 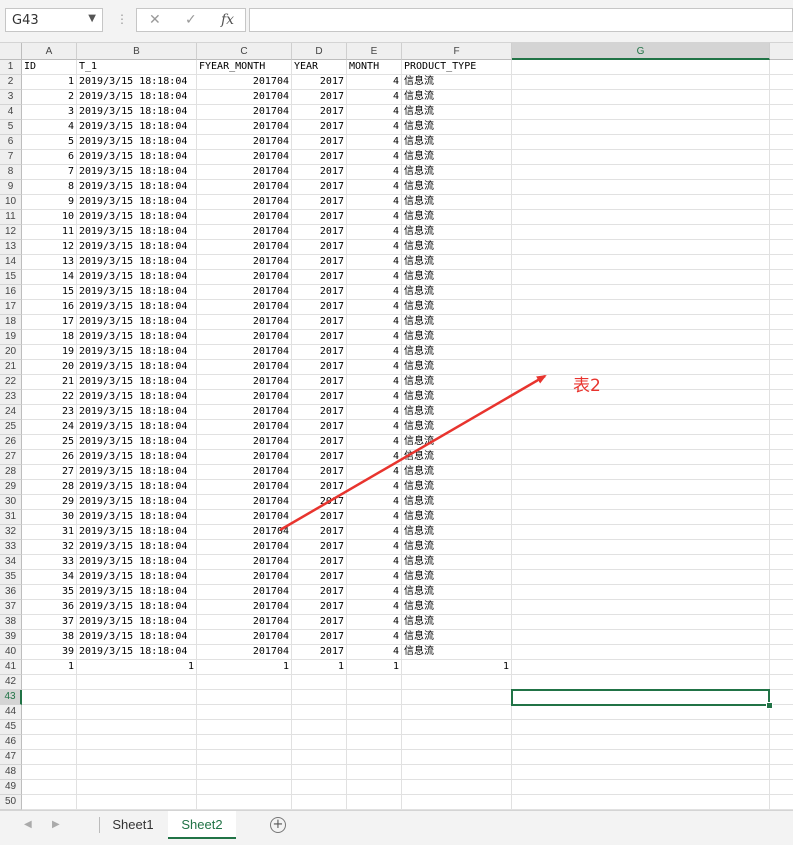 I want to click on cell-id: 36, so click(x=49, y=607).